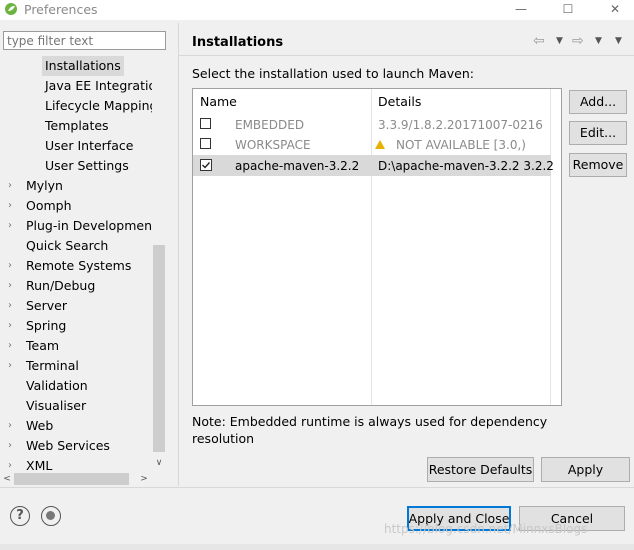 This screenshot has height=550, width=634. Describe the element at coordinates (46, 326) in the screenshot. I see `tree-item-spring: Spring` at that location.